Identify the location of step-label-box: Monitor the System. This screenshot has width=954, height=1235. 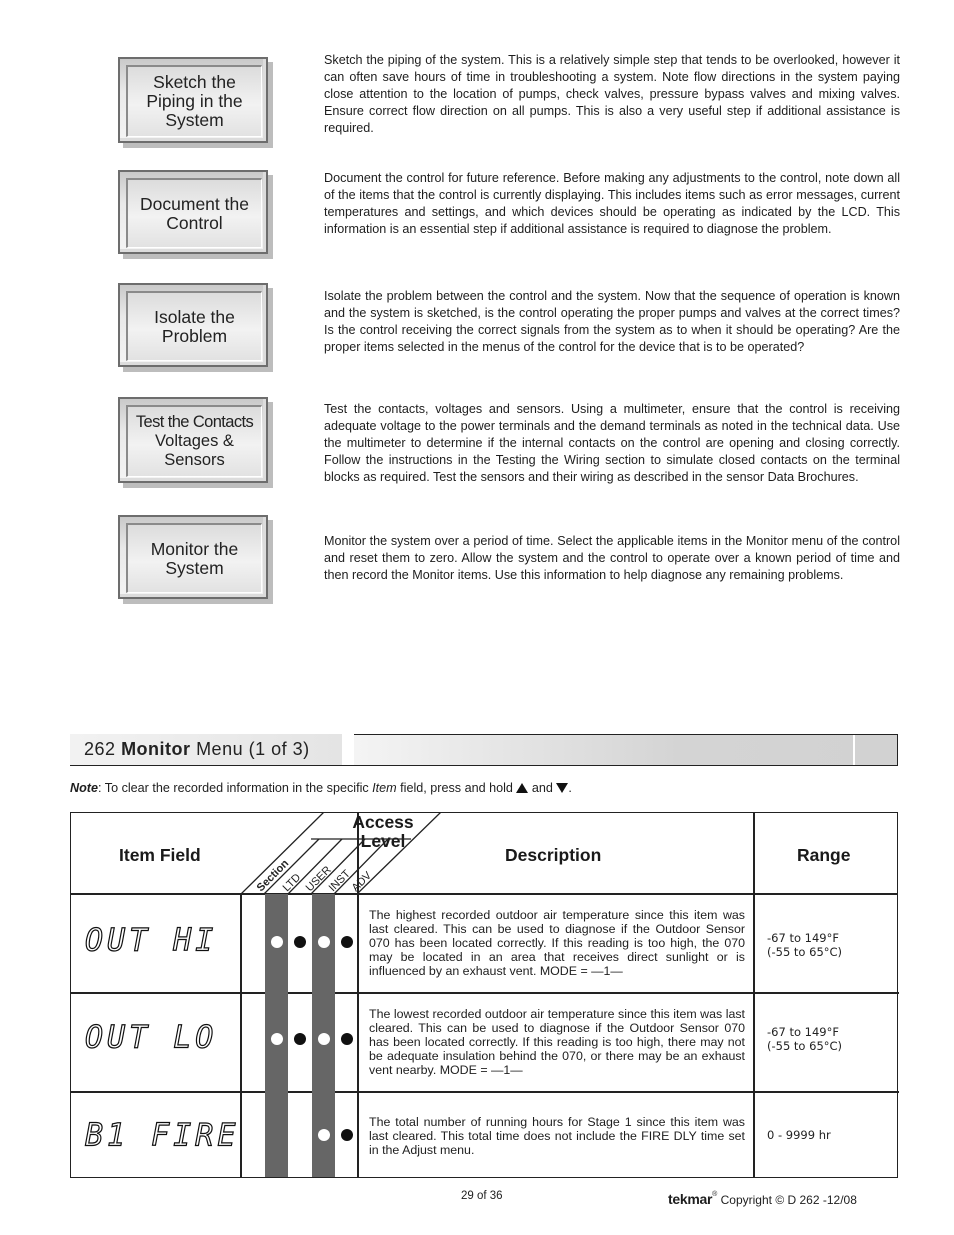
(193, 557).